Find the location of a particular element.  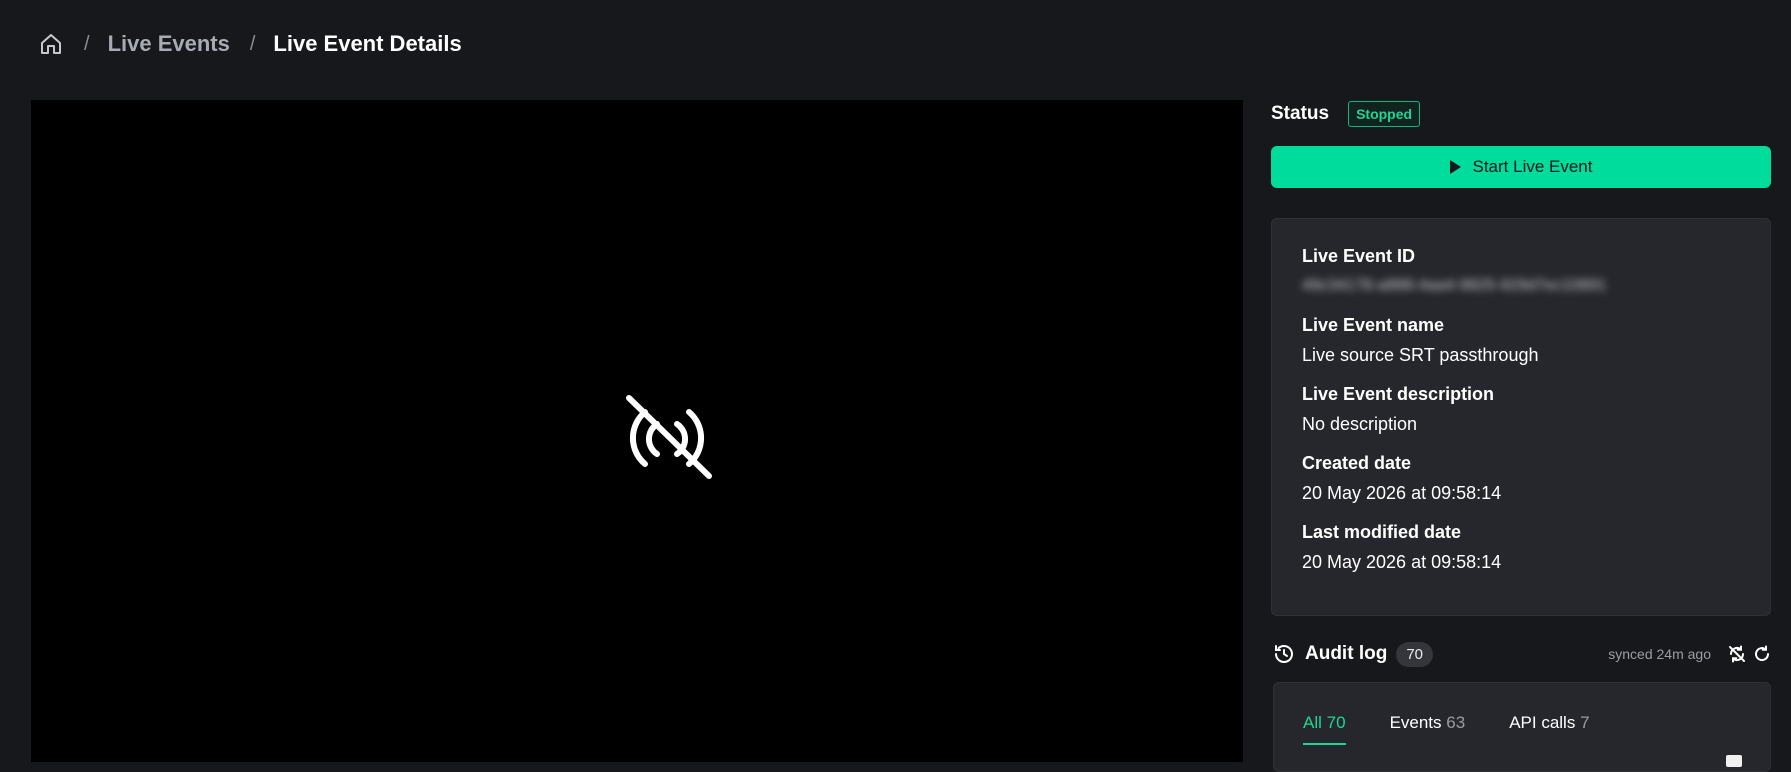

breadcrumb-live-events-link: Live Events is located at coordinates (169, 44).